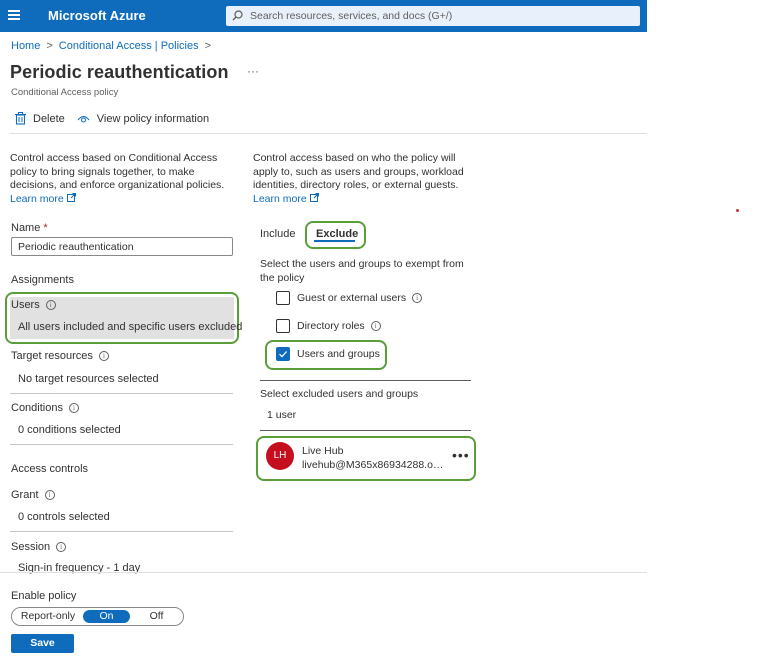 The height and width of the screenshot is (663, 784). What do you see at coordinates (283, 326) in the screenshot?
I see `directory-roles-checkbox` at bounding box center [283, 326].